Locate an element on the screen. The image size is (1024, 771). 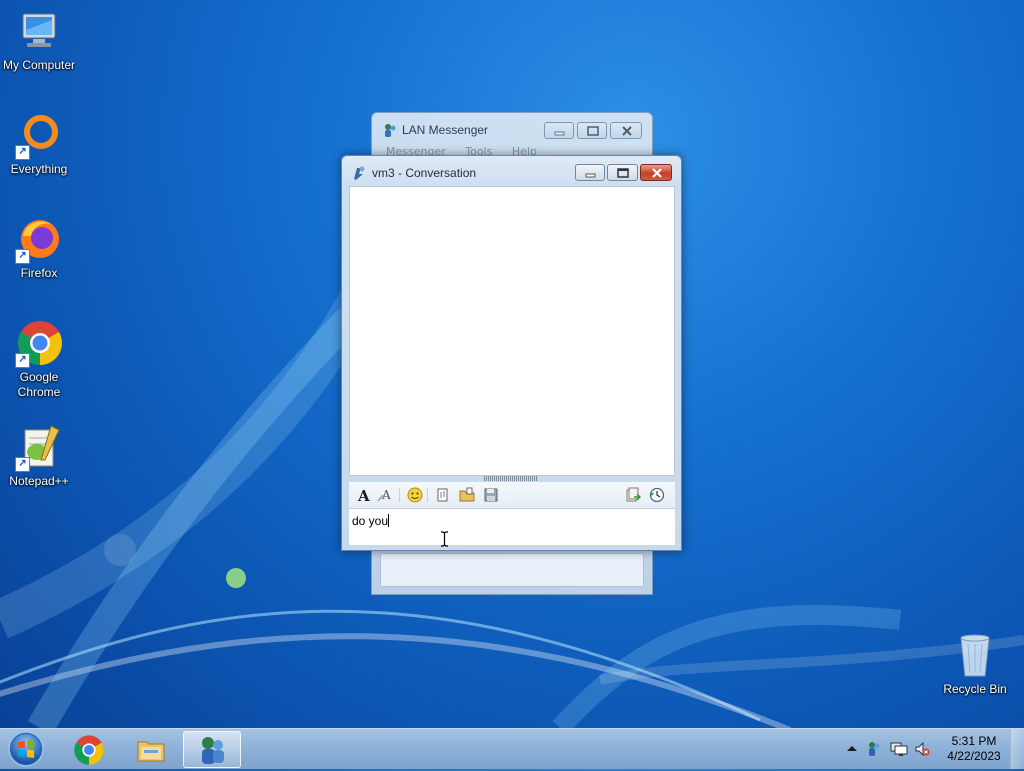
clock-time: 5:31 PM is located at coordinates (974, 741).